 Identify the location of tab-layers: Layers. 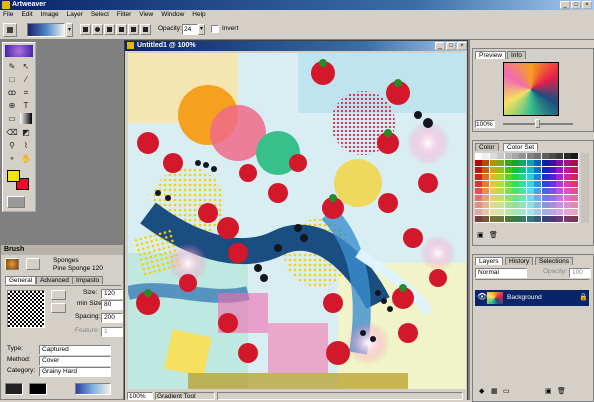
(489, 261).